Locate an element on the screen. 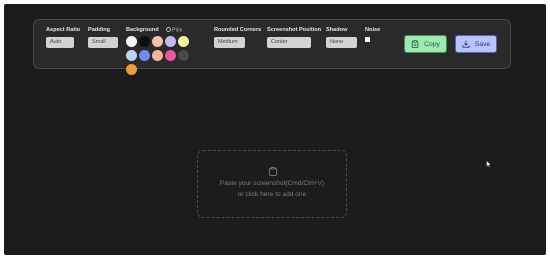 The image size is (550, 259). save-label: Save is located at coordinates (482, 44).